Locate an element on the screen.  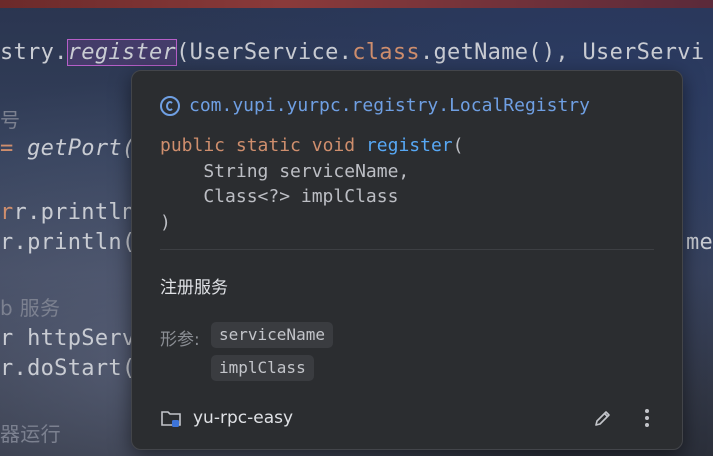
param-chip-implclass: implClass is located at coordinates (262, 368).